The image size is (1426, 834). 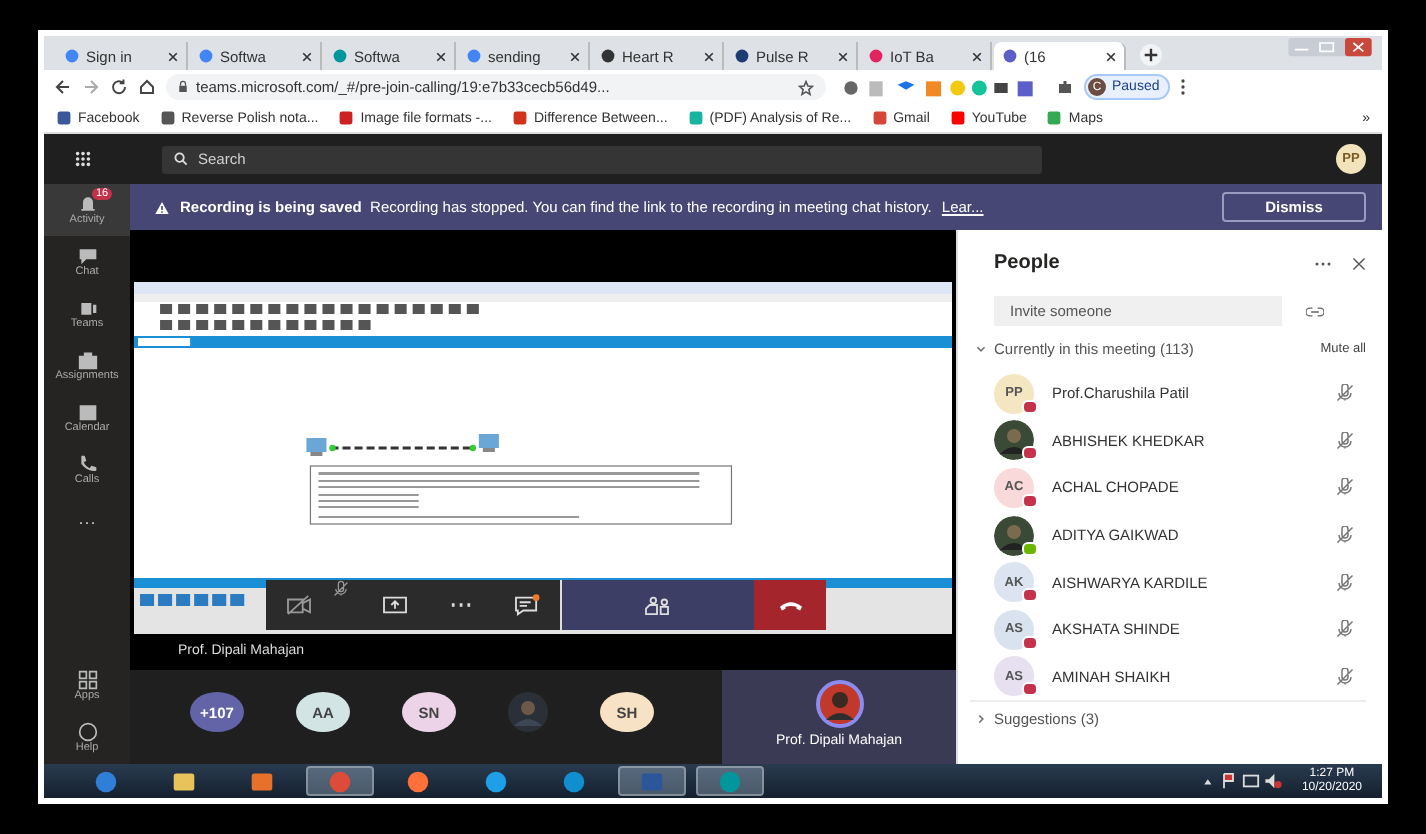 I want to click on bell-icon, so click(x=87, y=204).